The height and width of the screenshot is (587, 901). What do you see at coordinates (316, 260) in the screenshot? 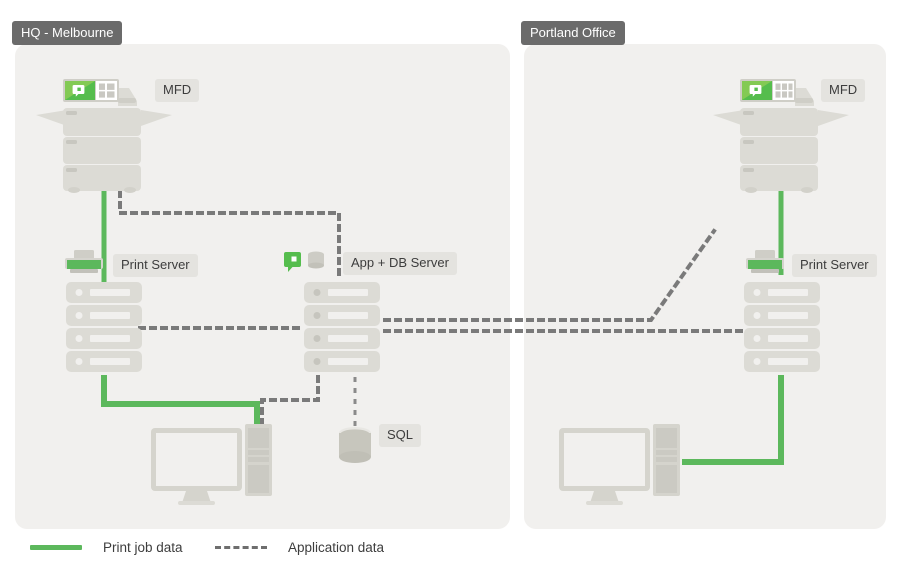
I see `database-icon-hq-db-server` at bounding box center [316, 260].